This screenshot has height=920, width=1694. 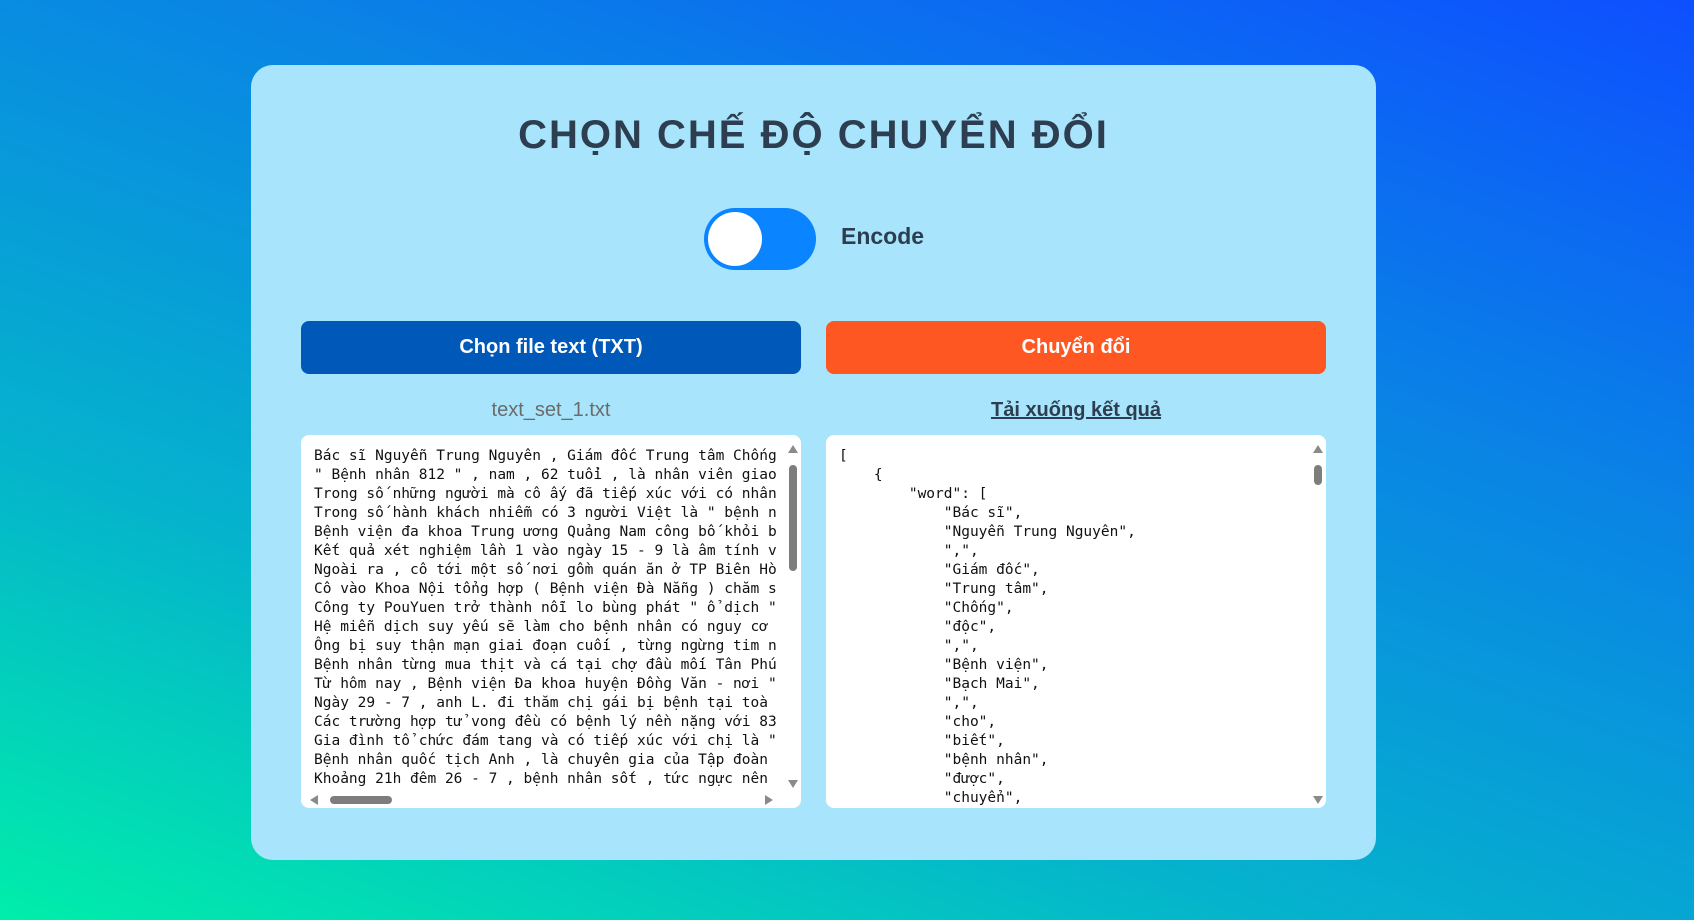 I want to click on download-result-link: Tải xuống kết quả, so click(x=1076, y=410).